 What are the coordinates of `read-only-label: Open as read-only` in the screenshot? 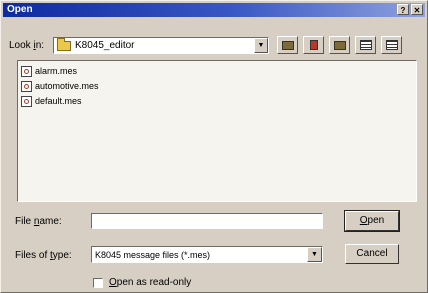 It's located at (150, 282).